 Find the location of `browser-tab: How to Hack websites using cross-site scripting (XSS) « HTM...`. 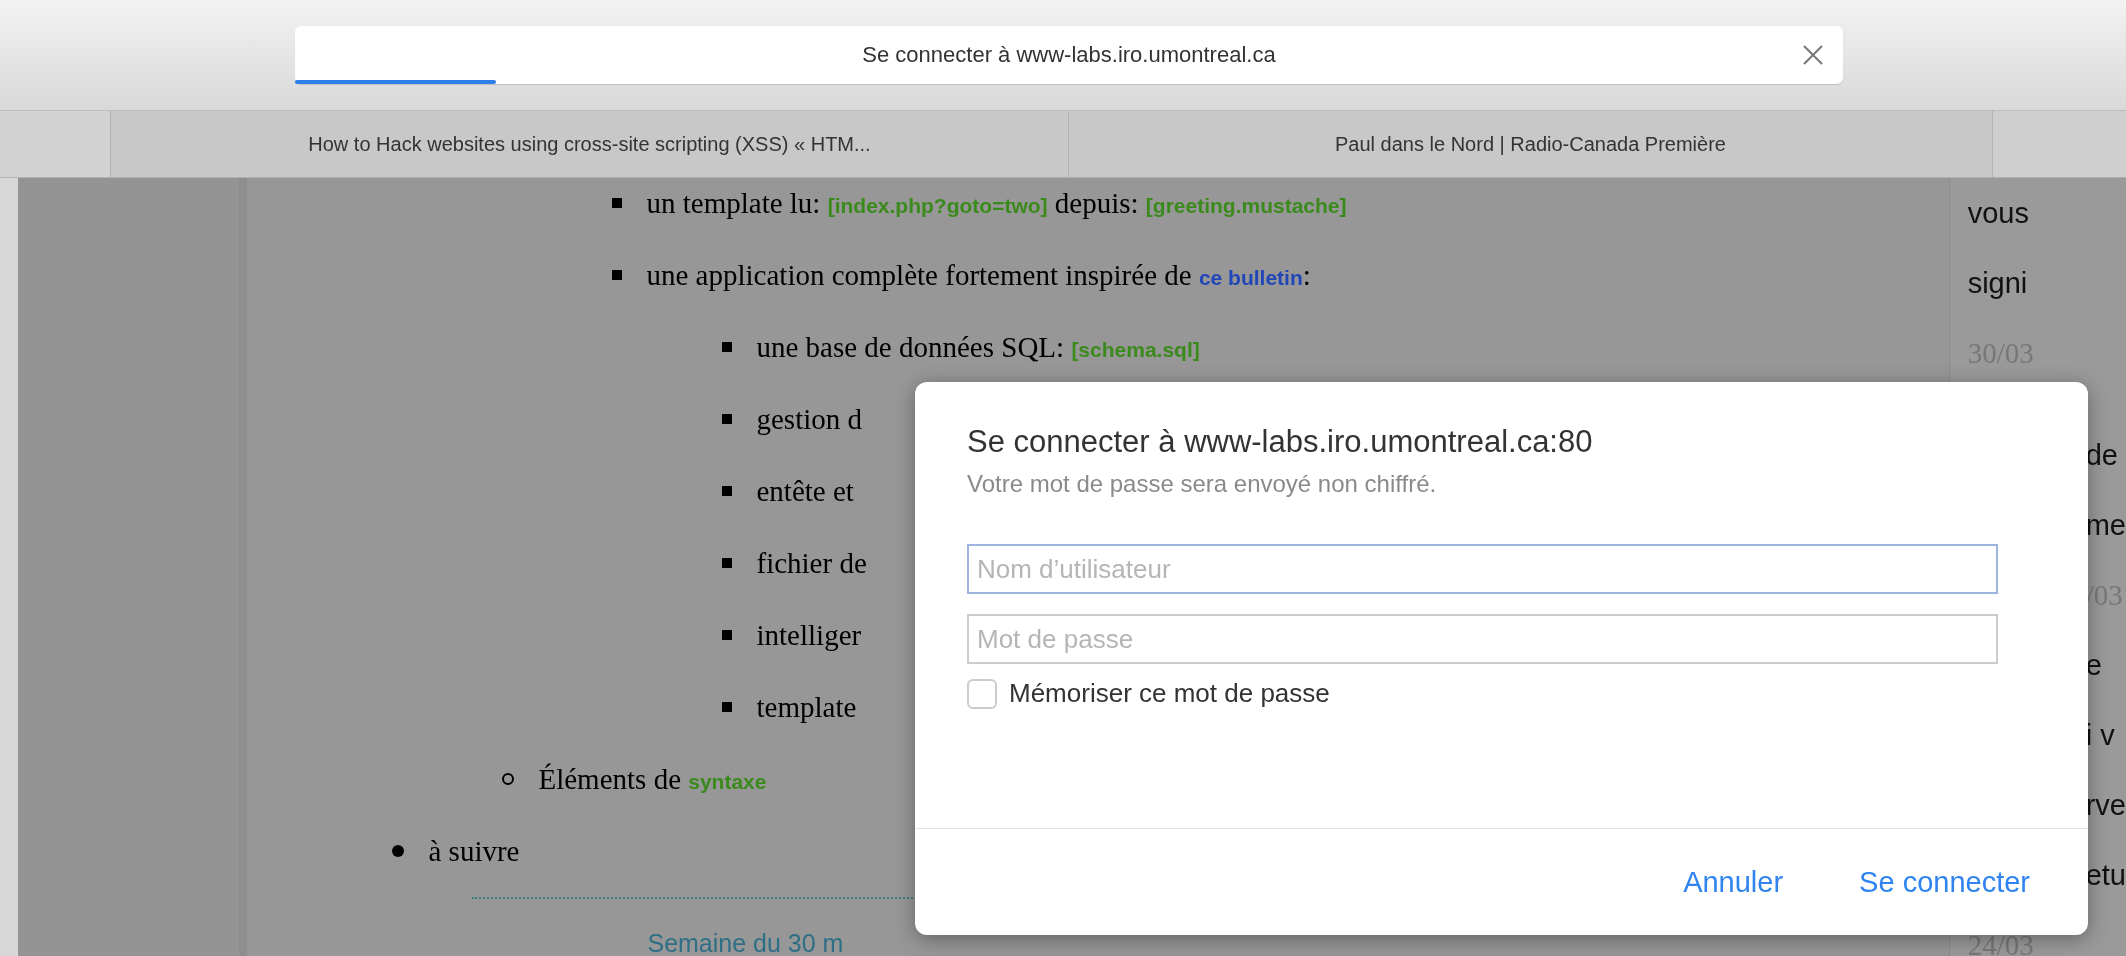

browser-tab: How to Hack websites using cross-site scripting (XSS) « HTM... is located at coordinates (590, 144).